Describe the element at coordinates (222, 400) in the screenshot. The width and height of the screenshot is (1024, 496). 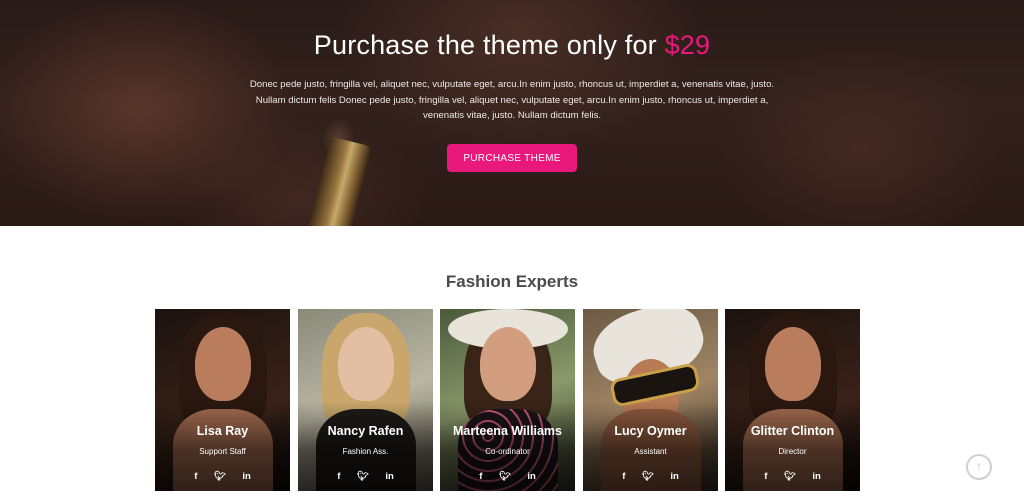
I see `expert-card-lisa-ray: Lisa Ray Support Staff f 🐦︎ in` at that location.